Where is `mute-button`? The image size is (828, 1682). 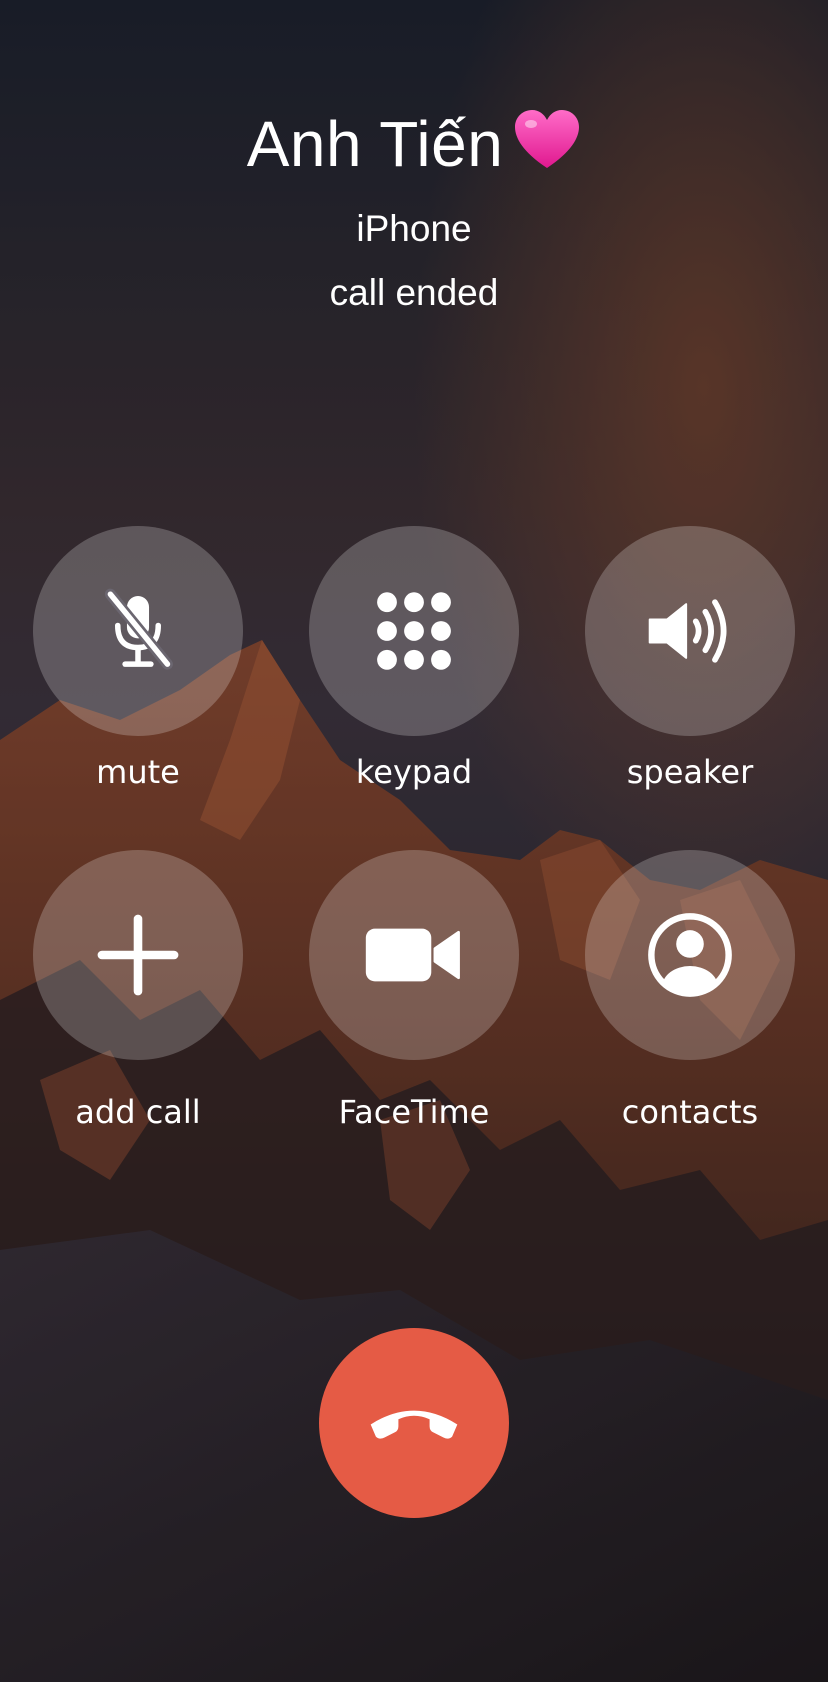 mute-button is located at coordinates (138, 631).